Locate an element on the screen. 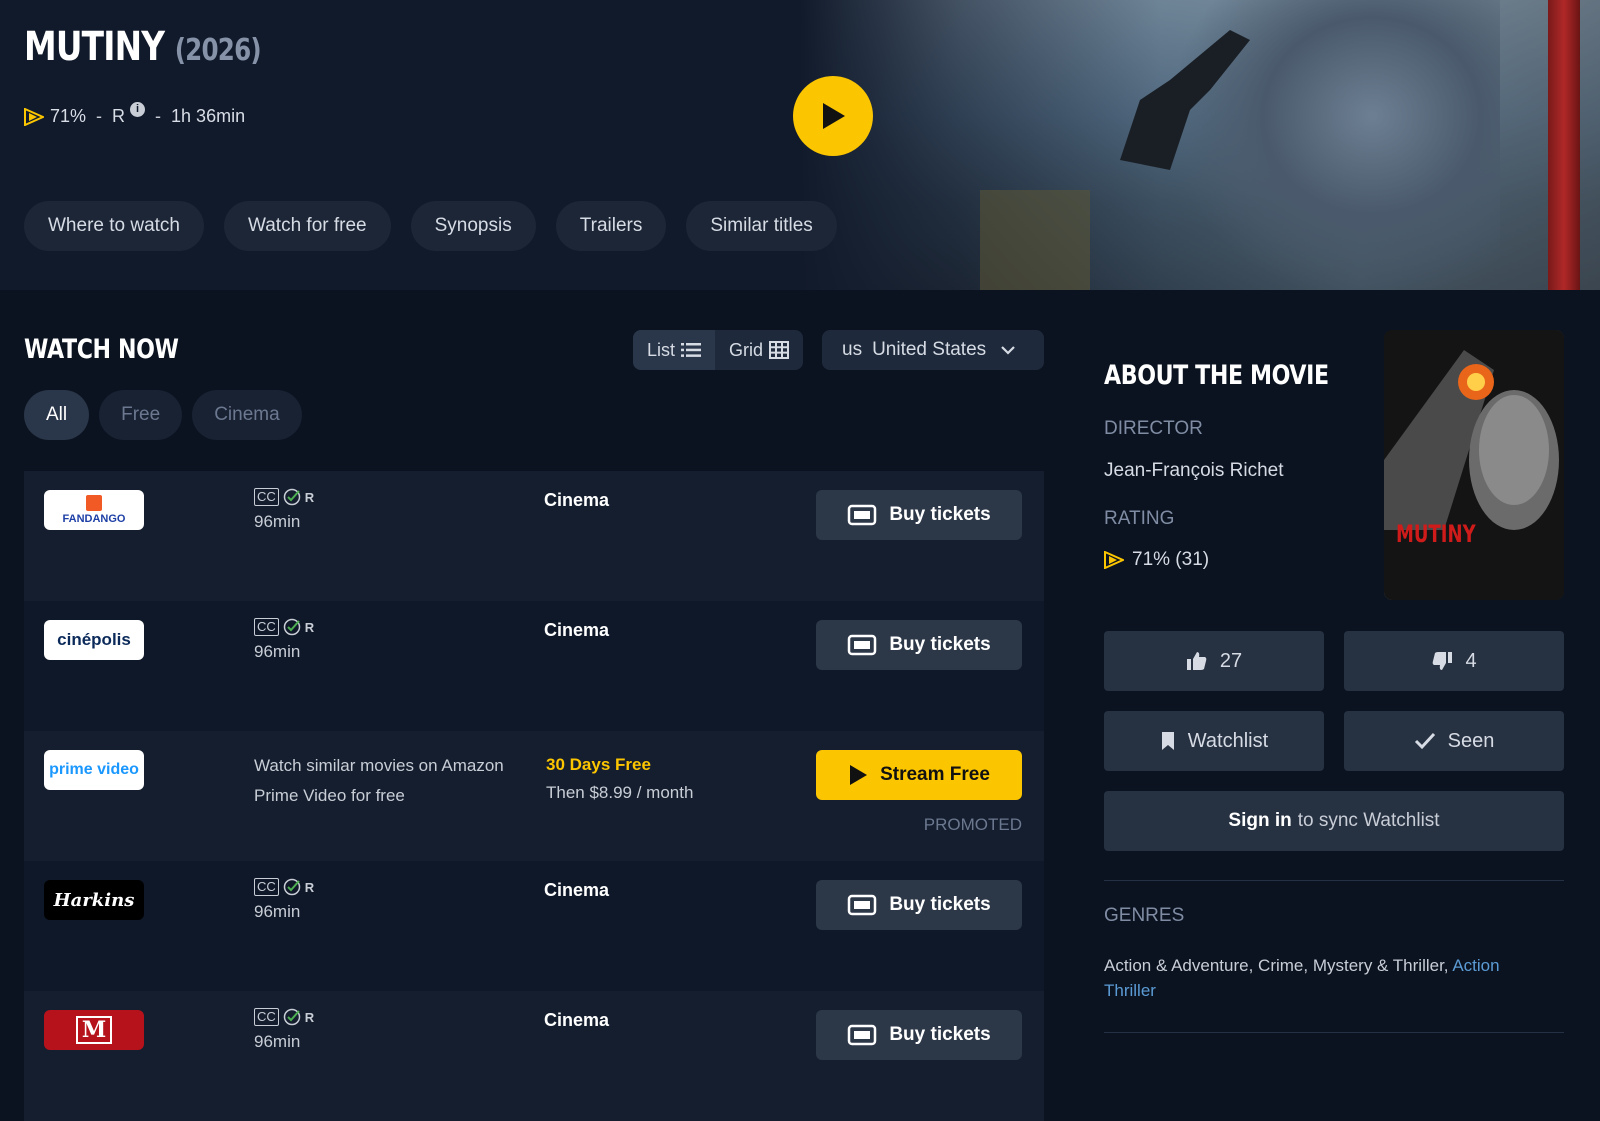 The image size is (1600, 1121). fandango-mark-icon is located at coordinates (94, 503).